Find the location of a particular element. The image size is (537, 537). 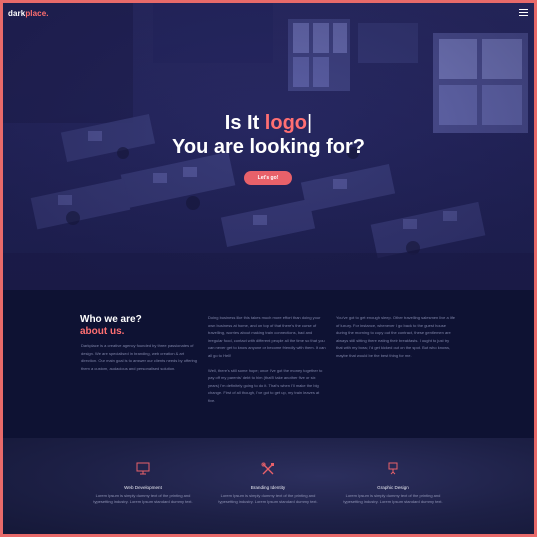

hero-line1-accent: logo is located at coordinates (286, 123).